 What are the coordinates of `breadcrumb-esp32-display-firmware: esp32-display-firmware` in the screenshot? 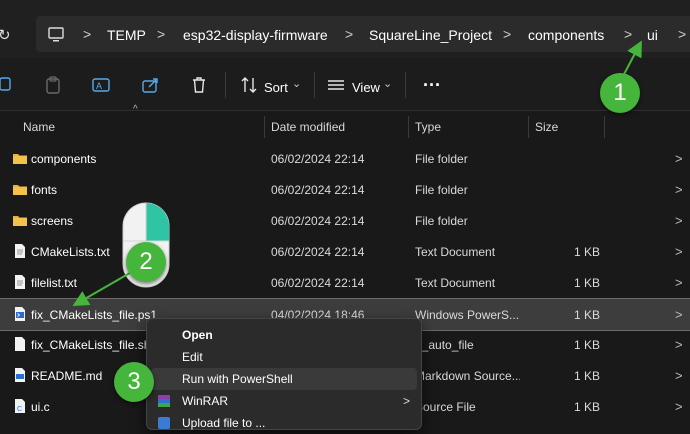 It's located at (255, 35).